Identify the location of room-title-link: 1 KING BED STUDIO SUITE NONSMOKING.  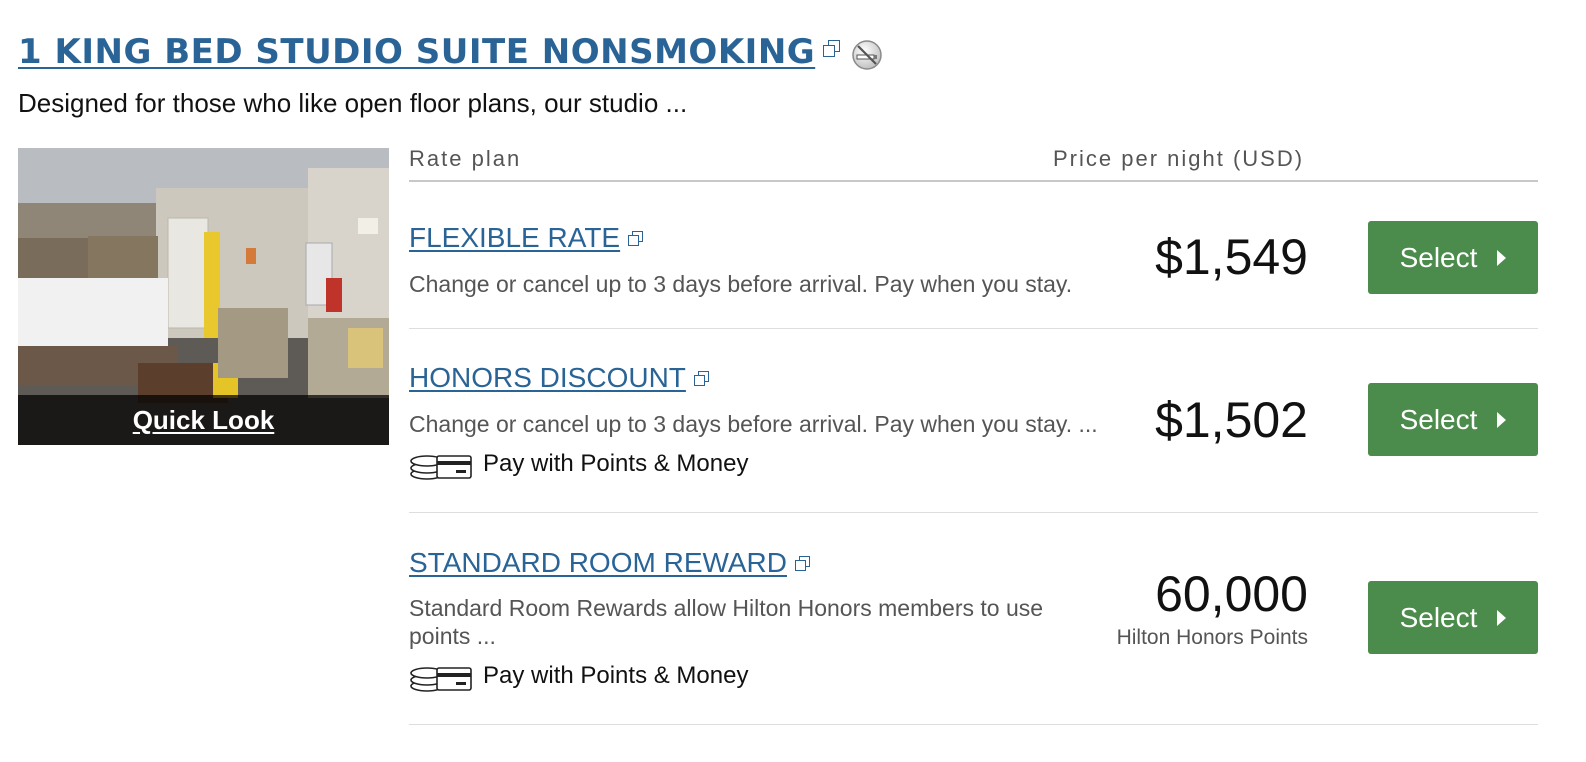
(416, 52).